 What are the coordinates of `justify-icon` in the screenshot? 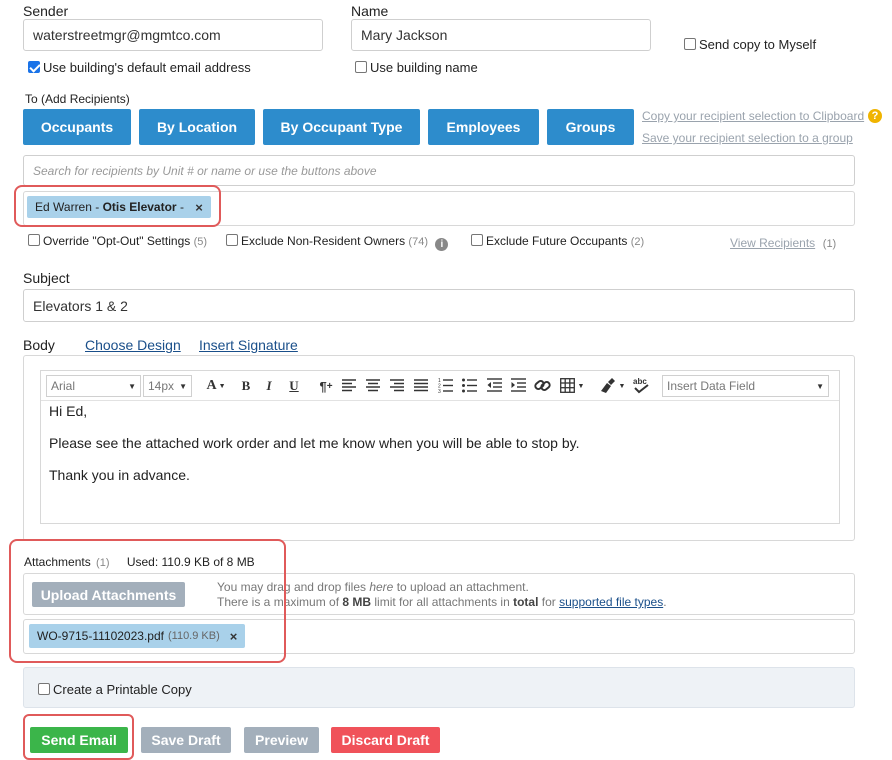 It's located at (421, 385).